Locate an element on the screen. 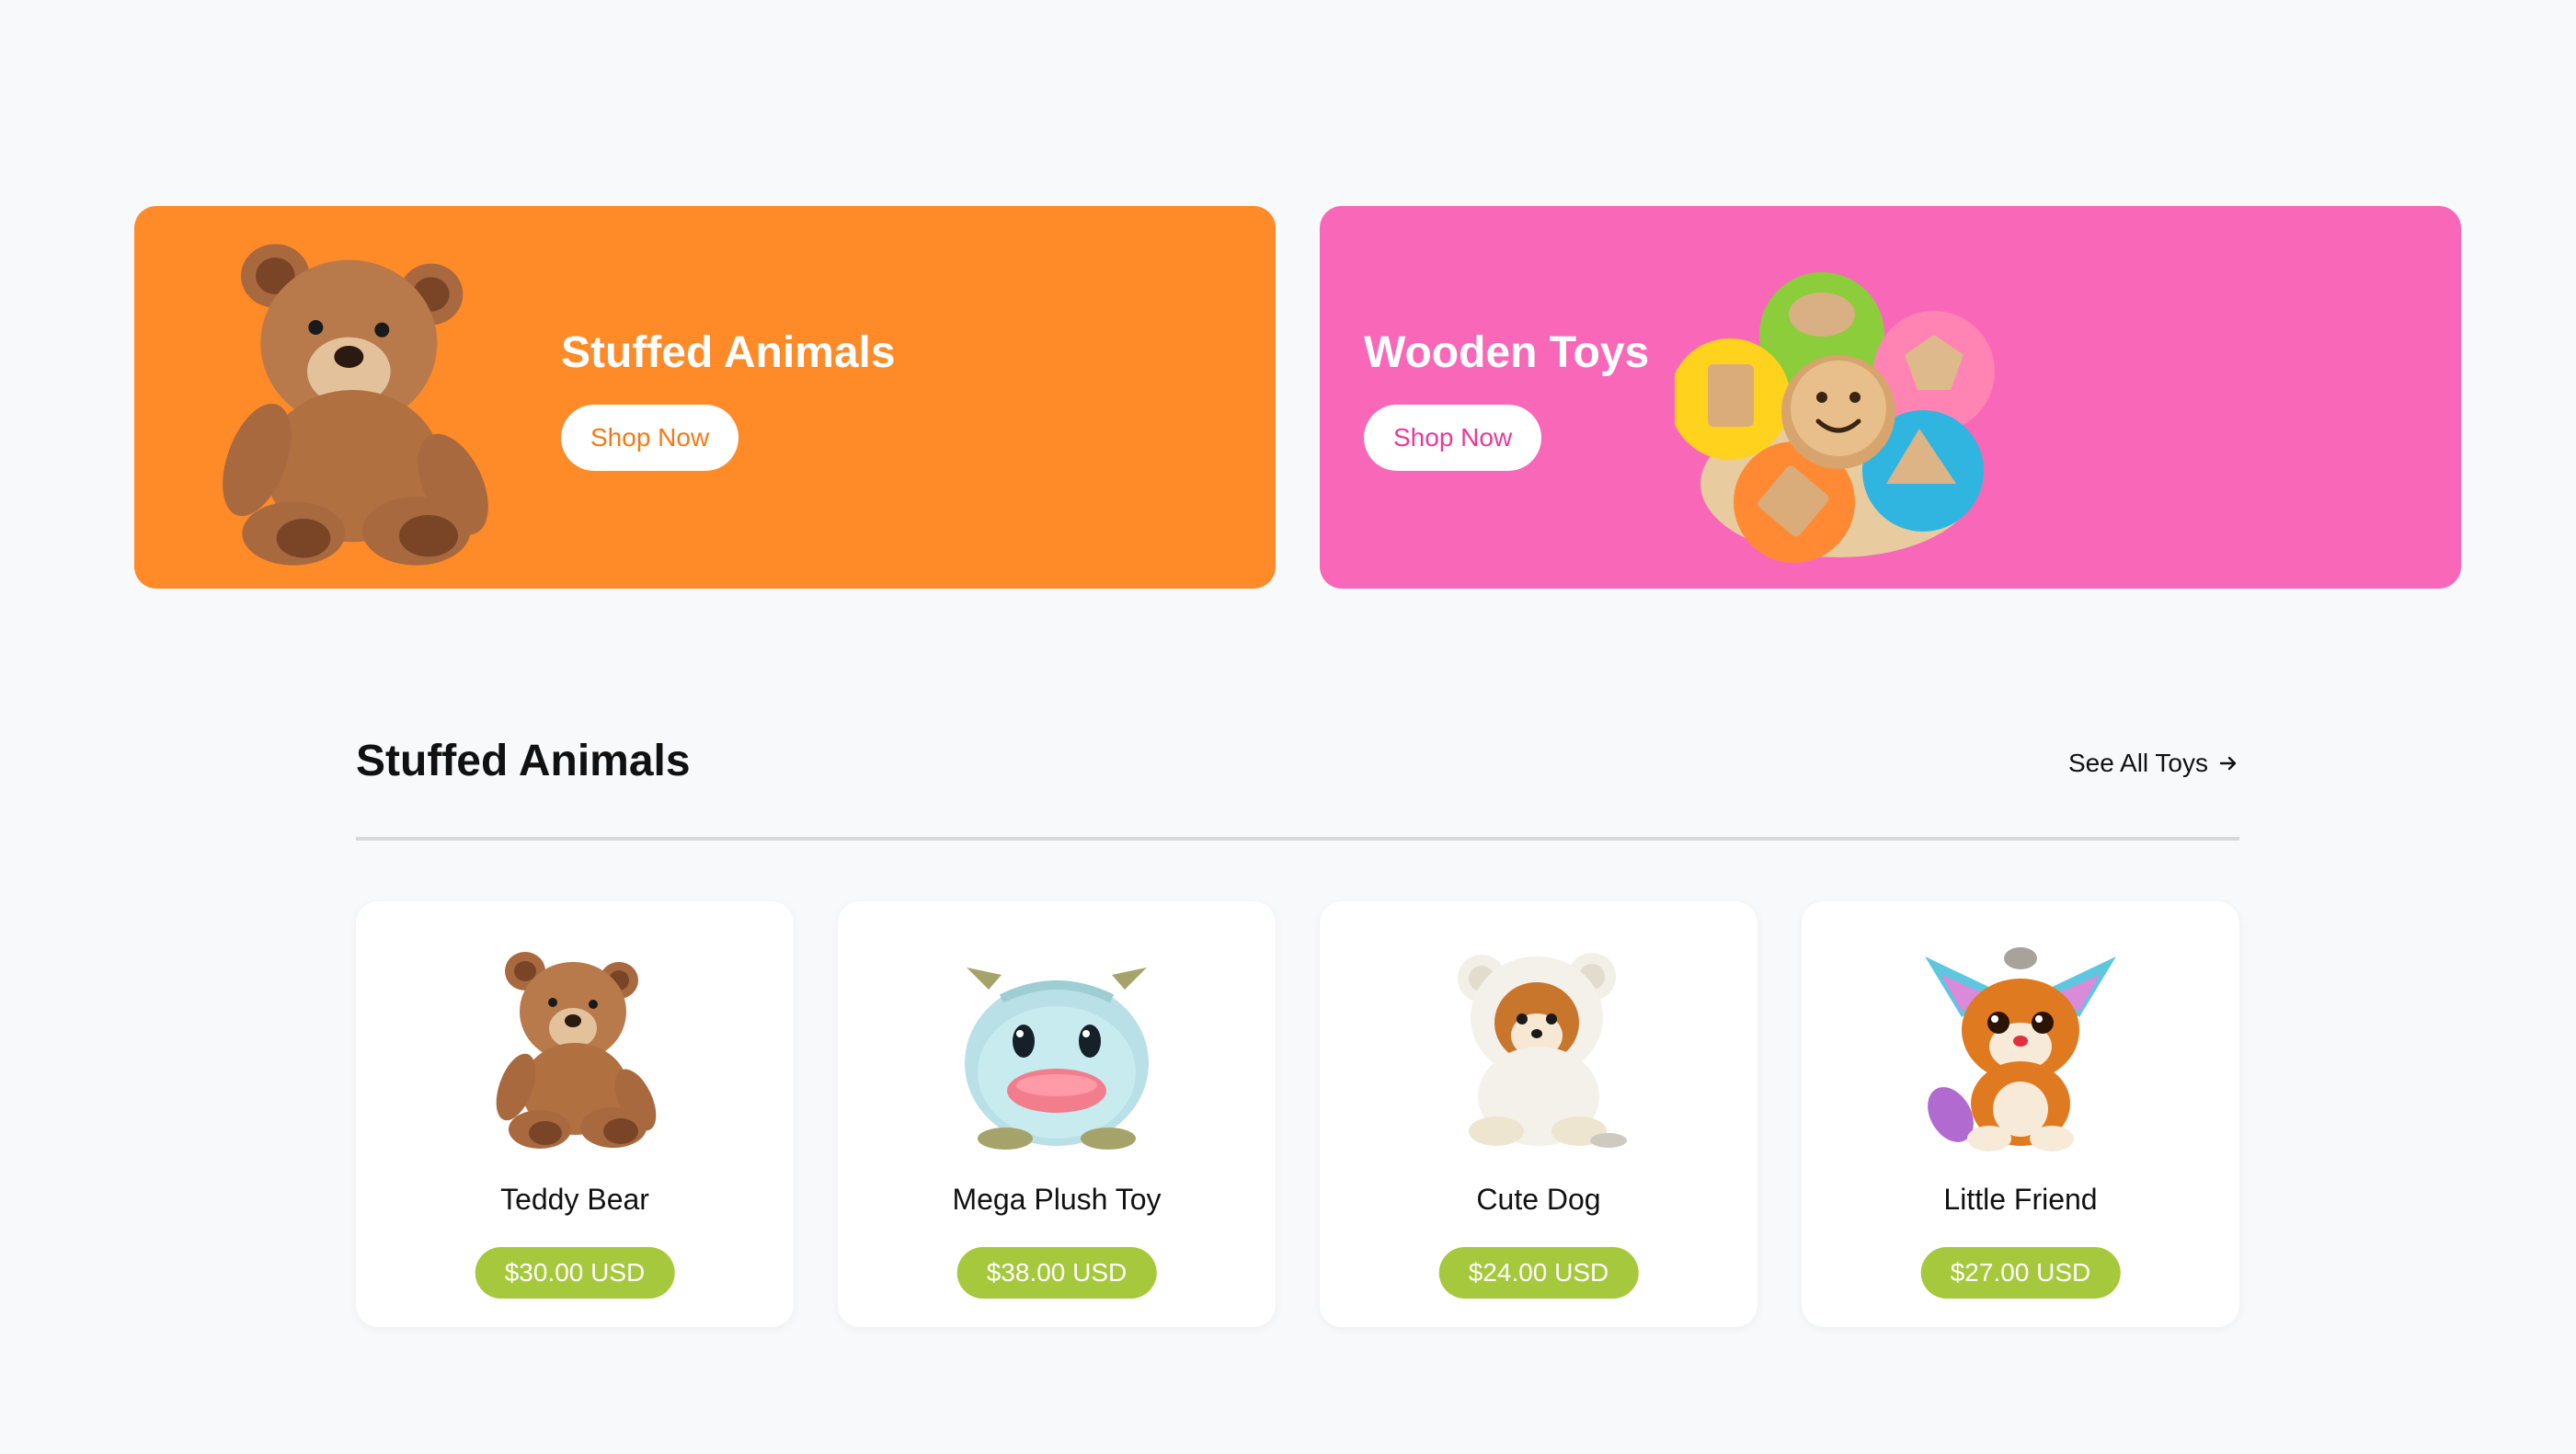 The height and width of the screenshot is (1454, 2576). product-card: Mega Plush Toy $38.00 USD is located at coordinates (1057, 1114).